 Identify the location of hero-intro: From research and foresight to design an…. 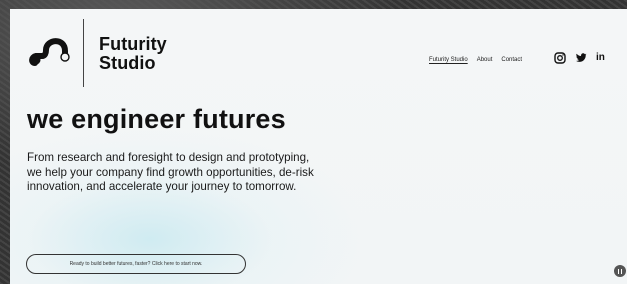
(170, 172).